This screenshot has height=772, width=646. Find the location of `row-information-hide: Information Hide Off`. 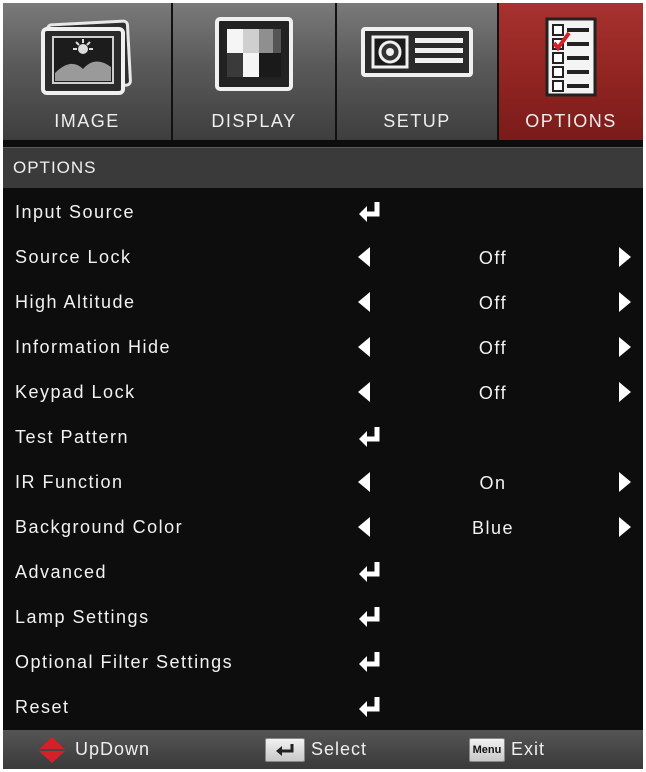

row-information-hide: Information Hide Off is located at coordinates (323, 347).